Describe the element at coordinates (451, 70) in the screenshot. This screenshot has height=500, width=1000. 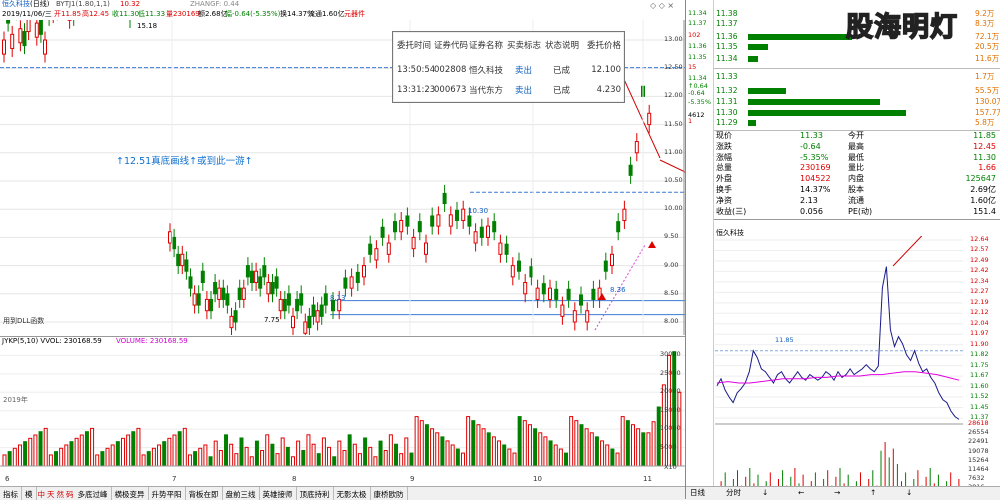
I see `row-code: 002808` at that location.